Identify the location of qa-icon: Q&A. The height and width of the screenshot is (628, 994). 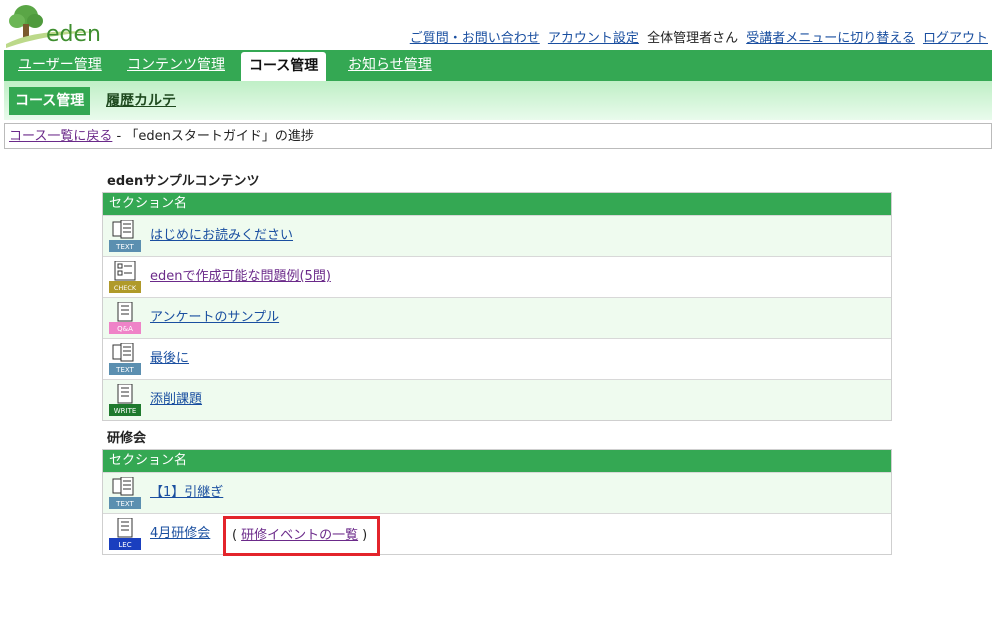
(125, 318).